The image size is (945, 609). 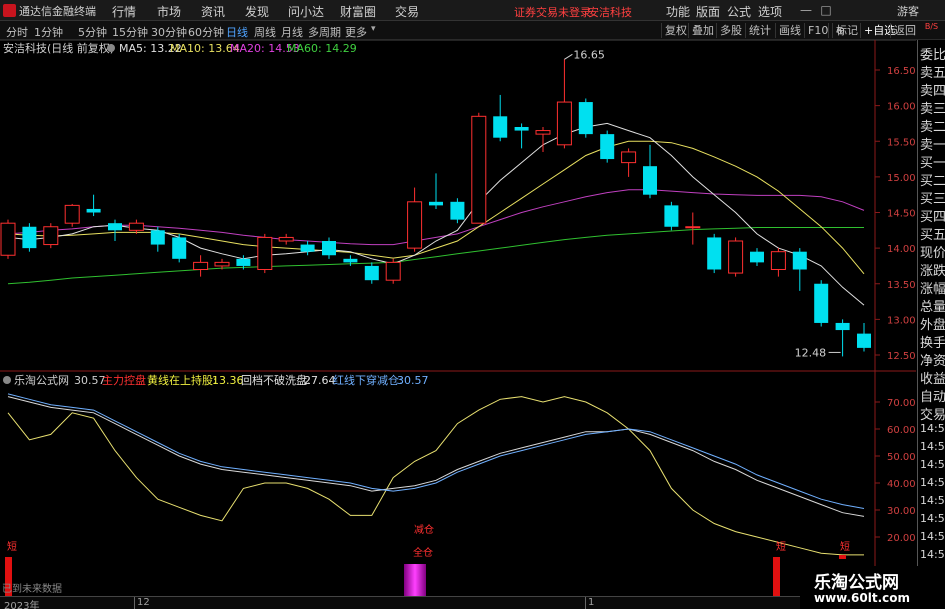 What do you see at coordinates (292, 32) in the screenshot?
I see `period-monthly: 月线` at bounding box center [292, 32].